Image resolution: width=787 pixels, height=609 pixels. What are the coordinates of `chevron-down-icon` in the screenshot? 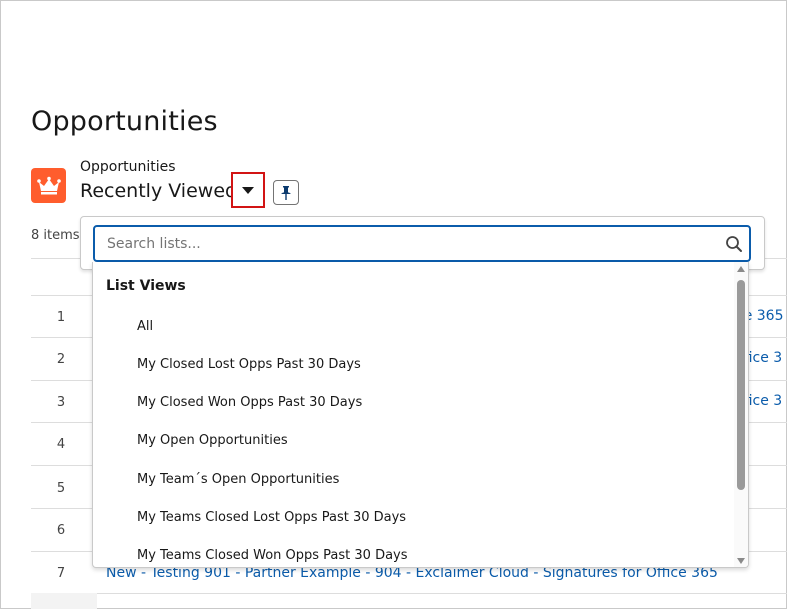 It's located at (248, 190).